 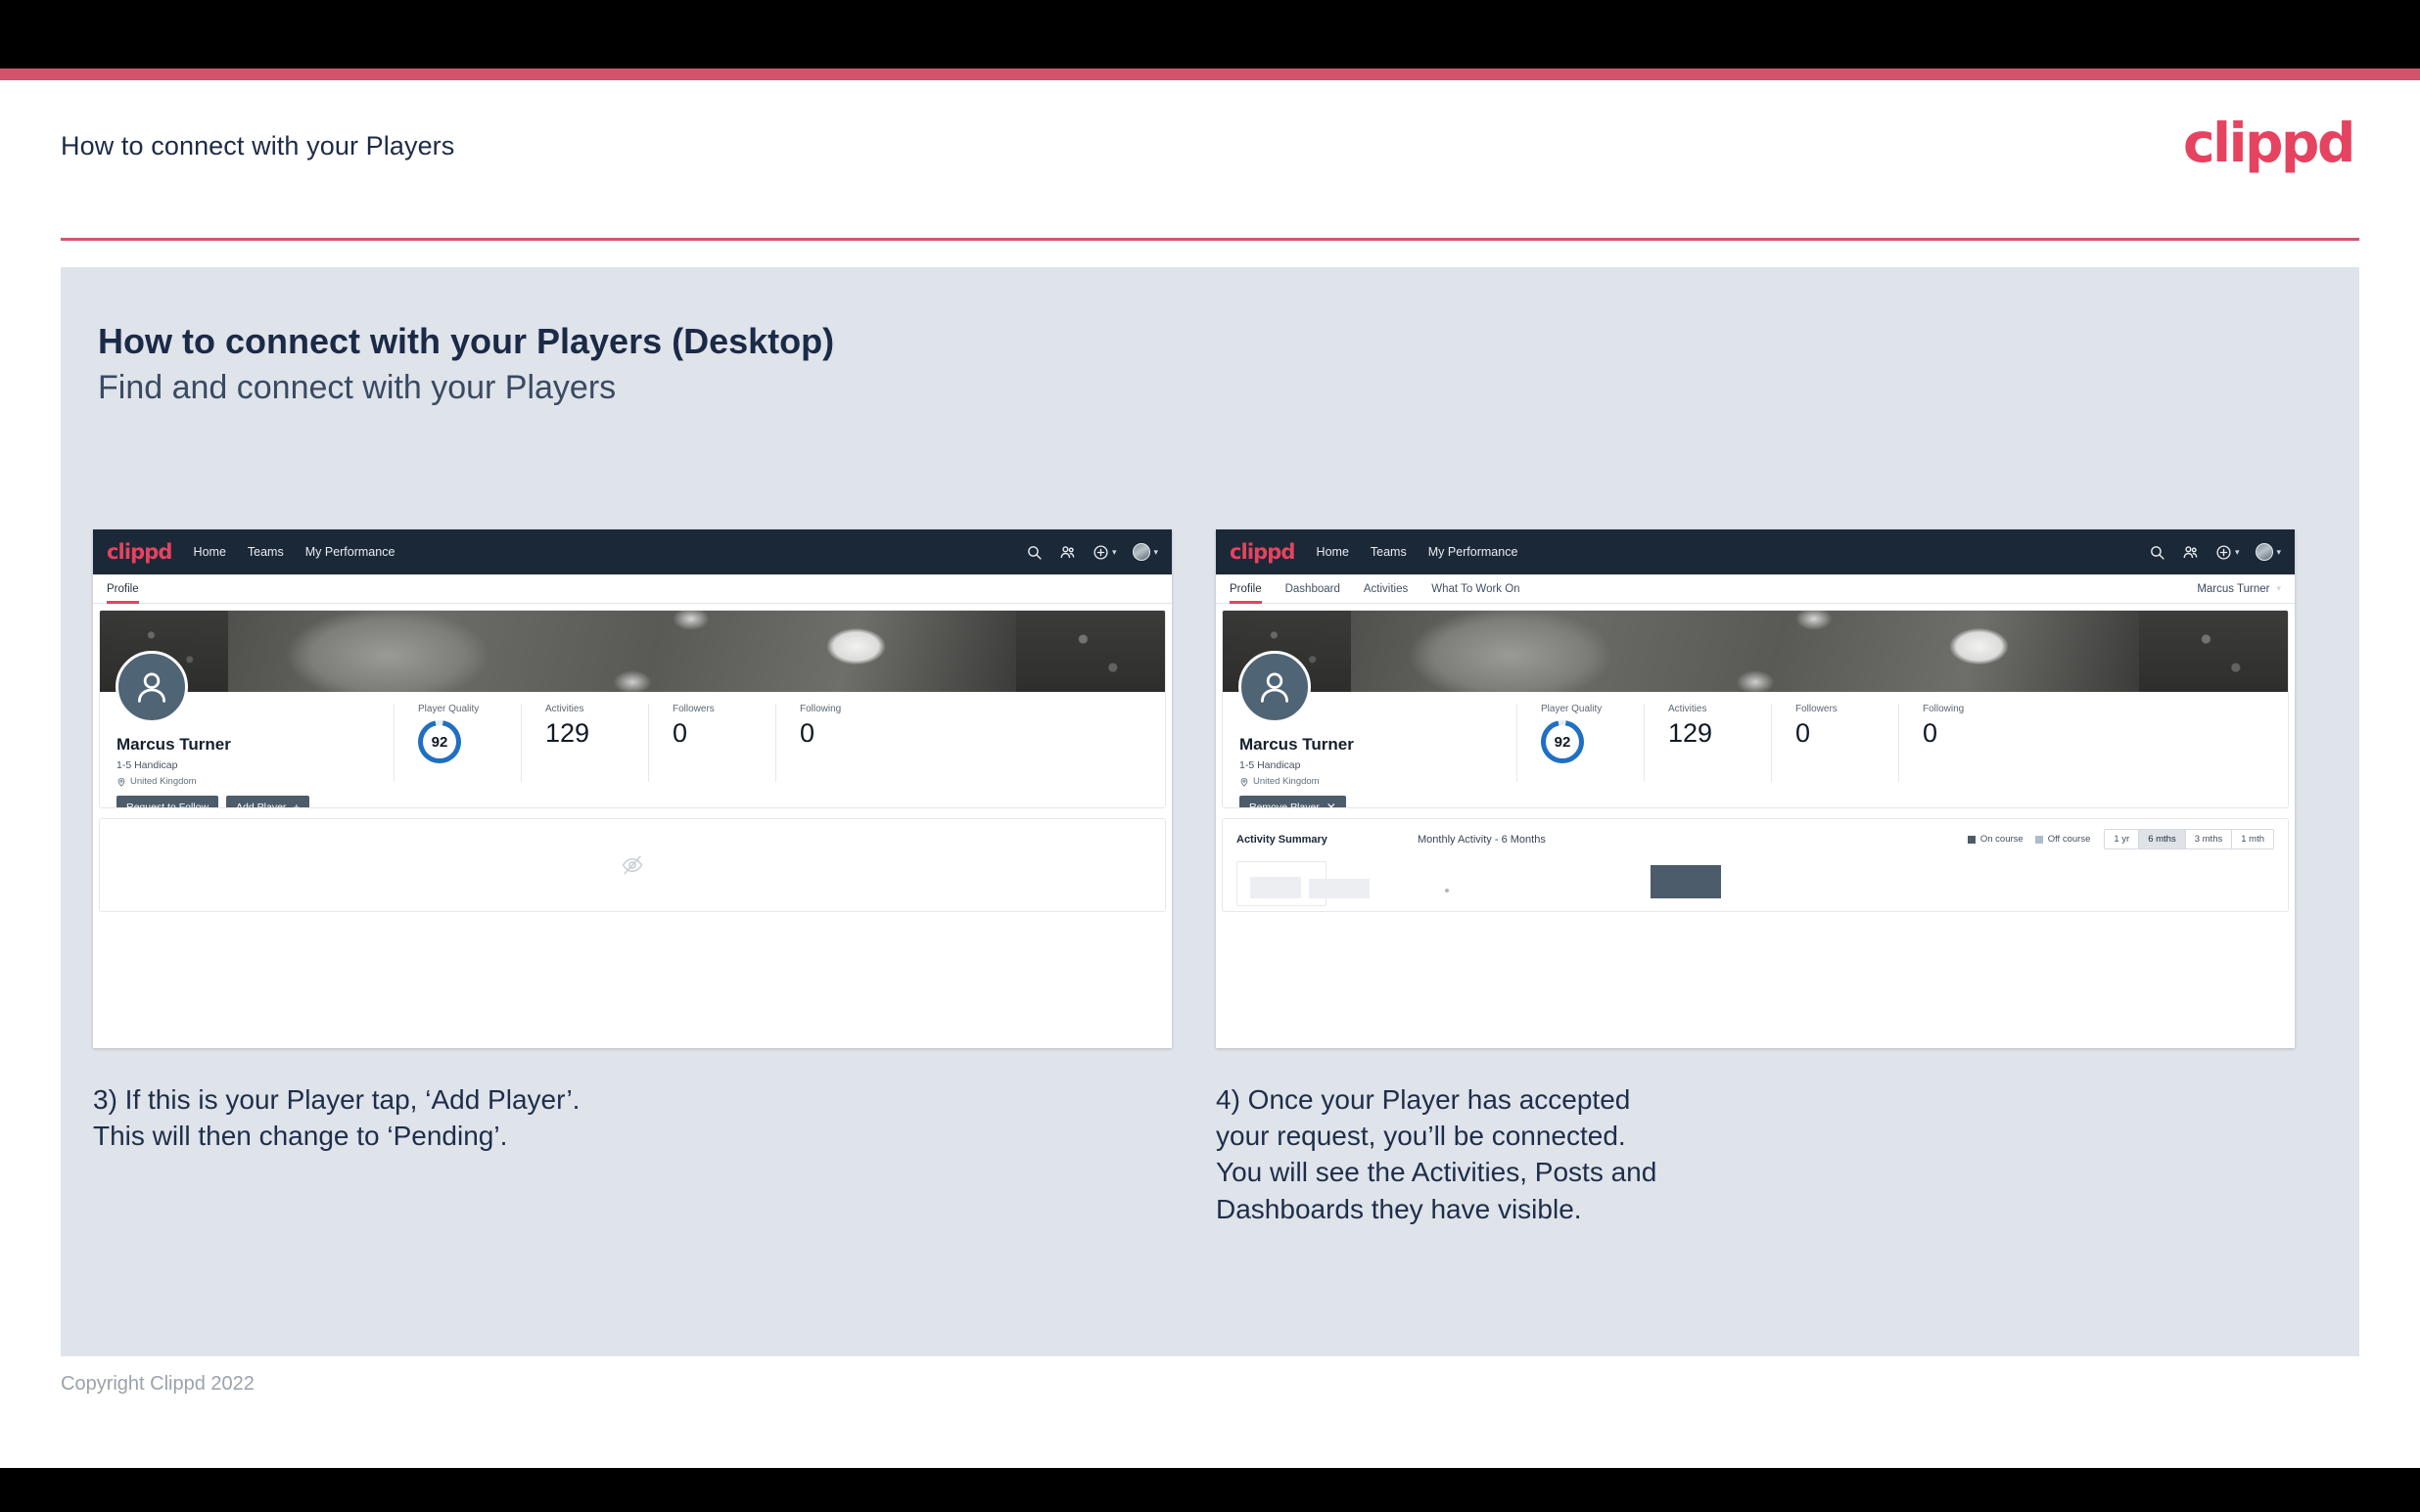 What do you see at coordinates (152, 687) in the screenshot?
I see `profile-avatar` at bounding box center [152, 687].